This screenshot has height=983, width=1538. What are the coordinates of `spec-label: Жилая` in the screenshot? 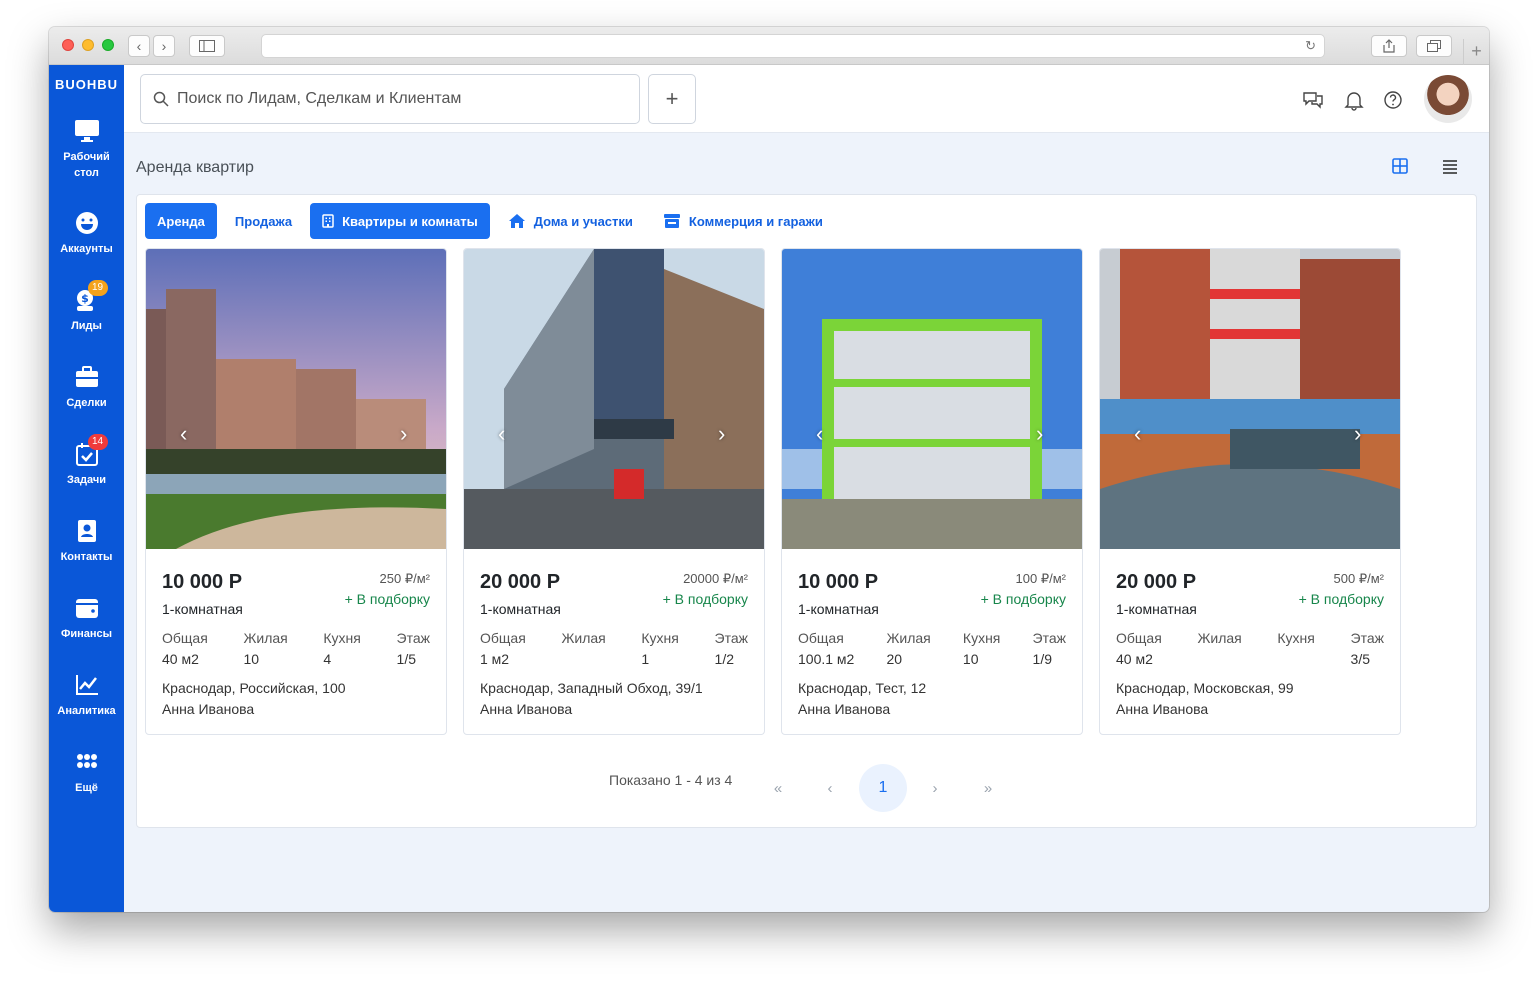 It's located at (583, 638).